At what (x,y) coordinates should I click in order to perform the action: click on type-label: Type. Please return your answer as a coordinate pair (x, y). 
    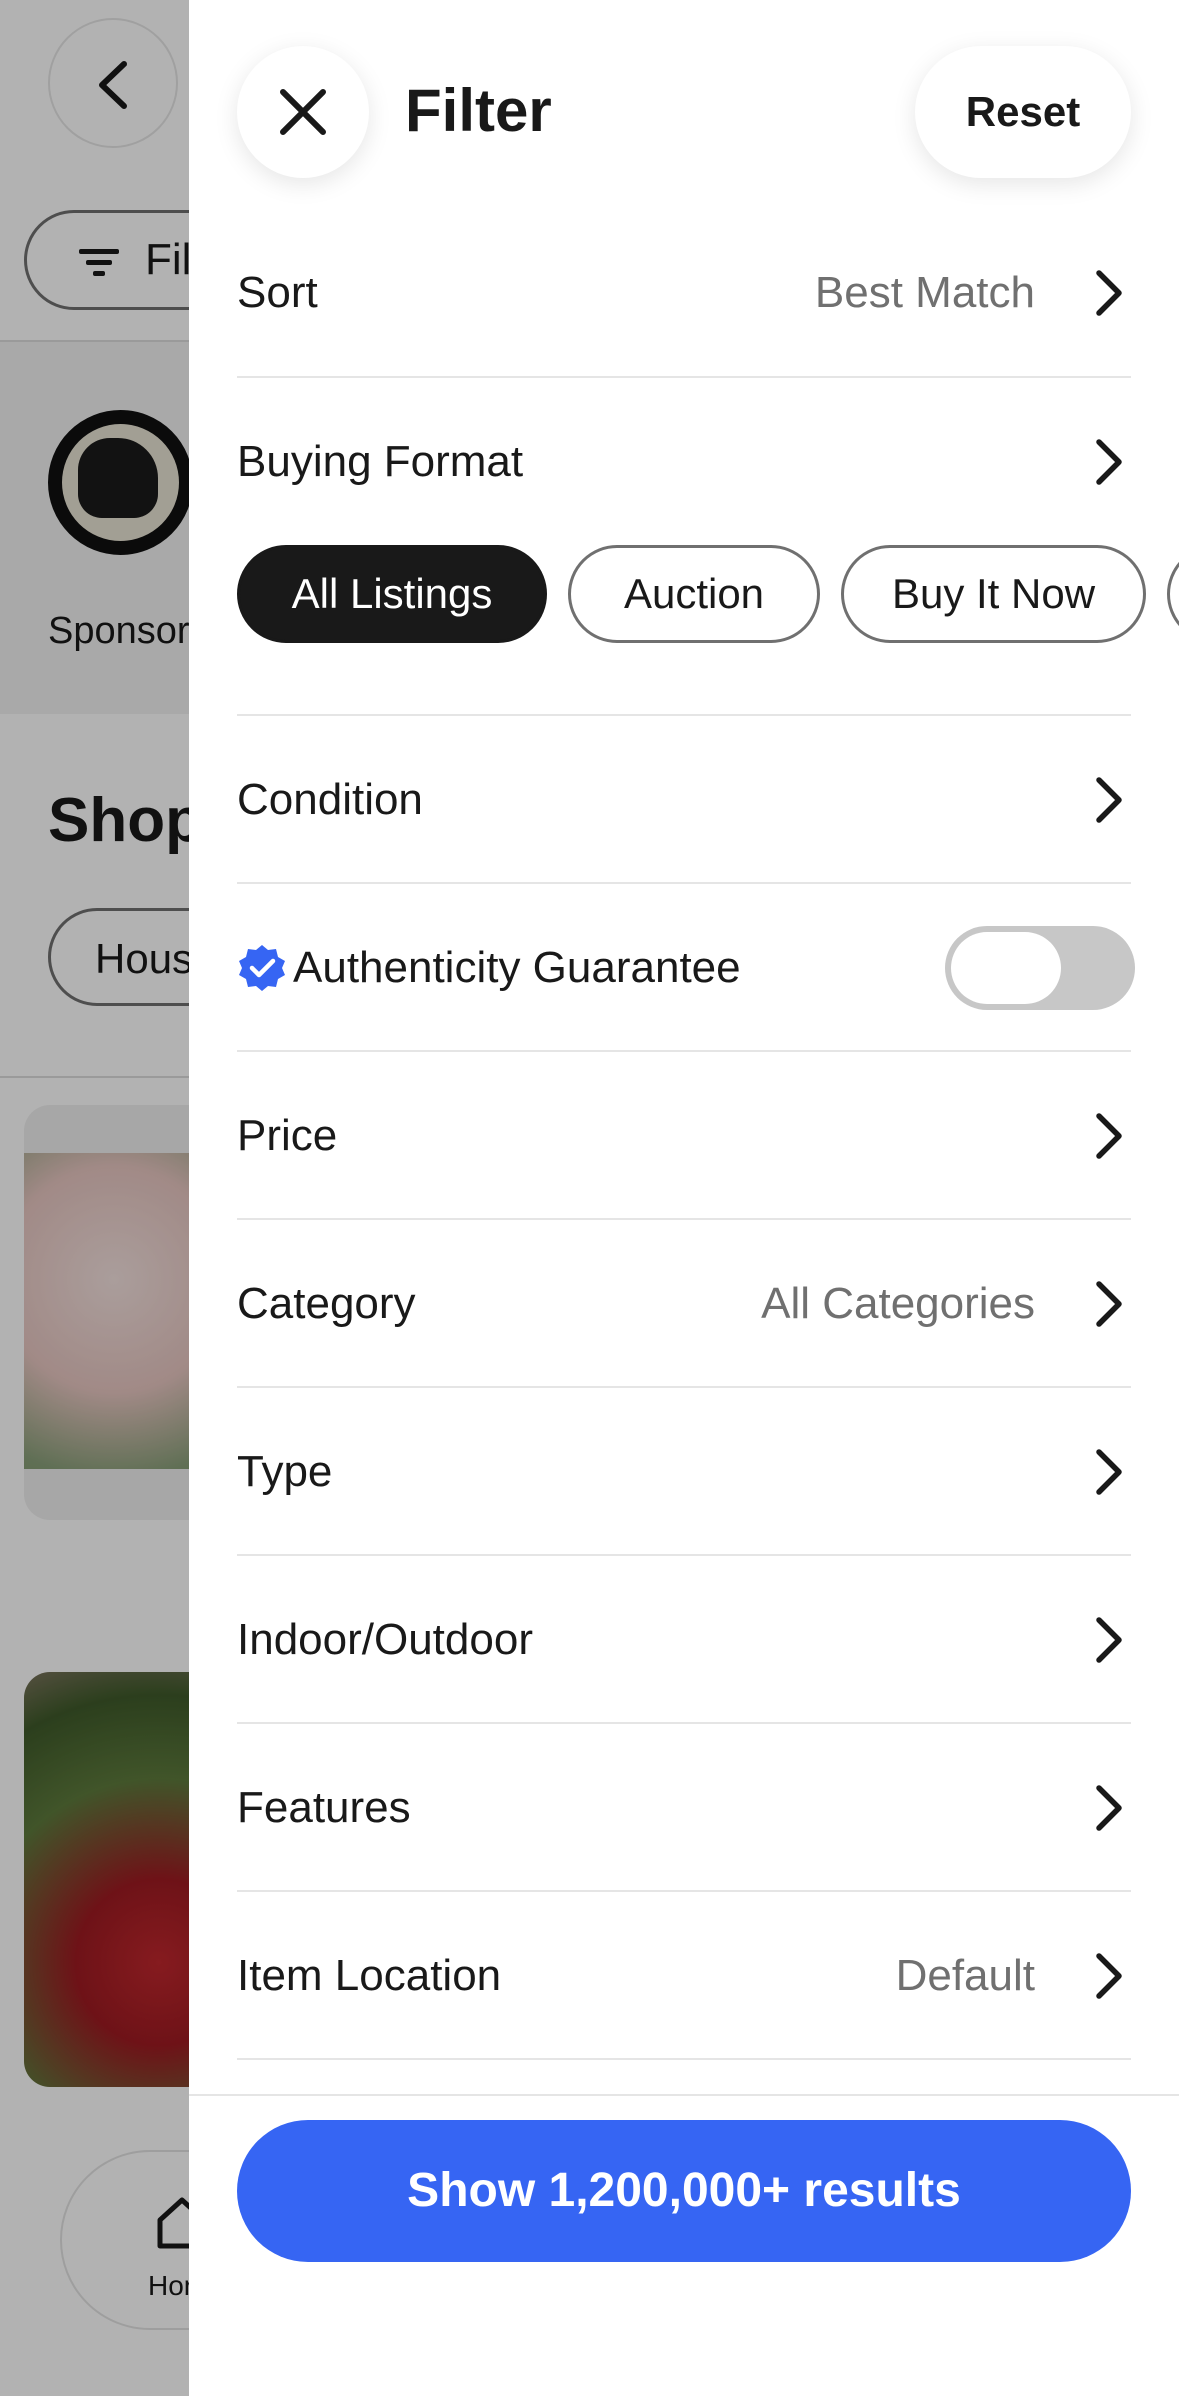
    Looking at the image, I should click on (285, 1471).